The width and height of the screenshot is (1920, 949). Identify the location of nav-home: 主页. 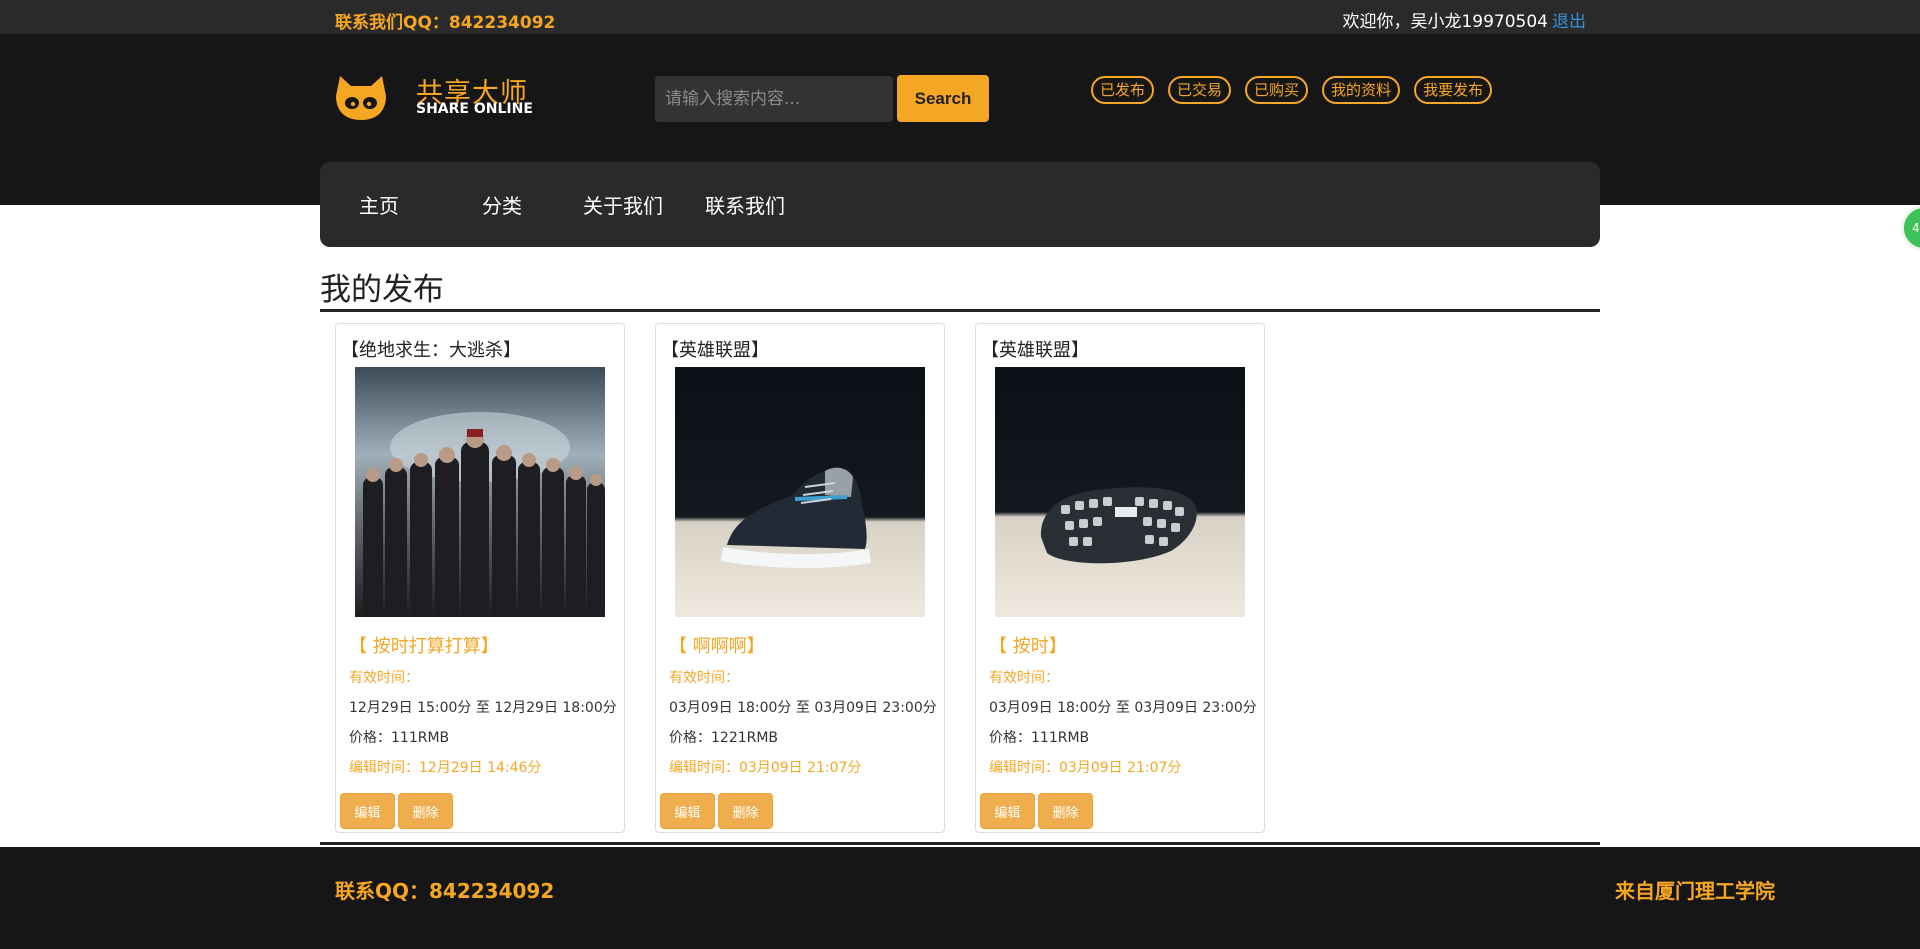
(379, 204).